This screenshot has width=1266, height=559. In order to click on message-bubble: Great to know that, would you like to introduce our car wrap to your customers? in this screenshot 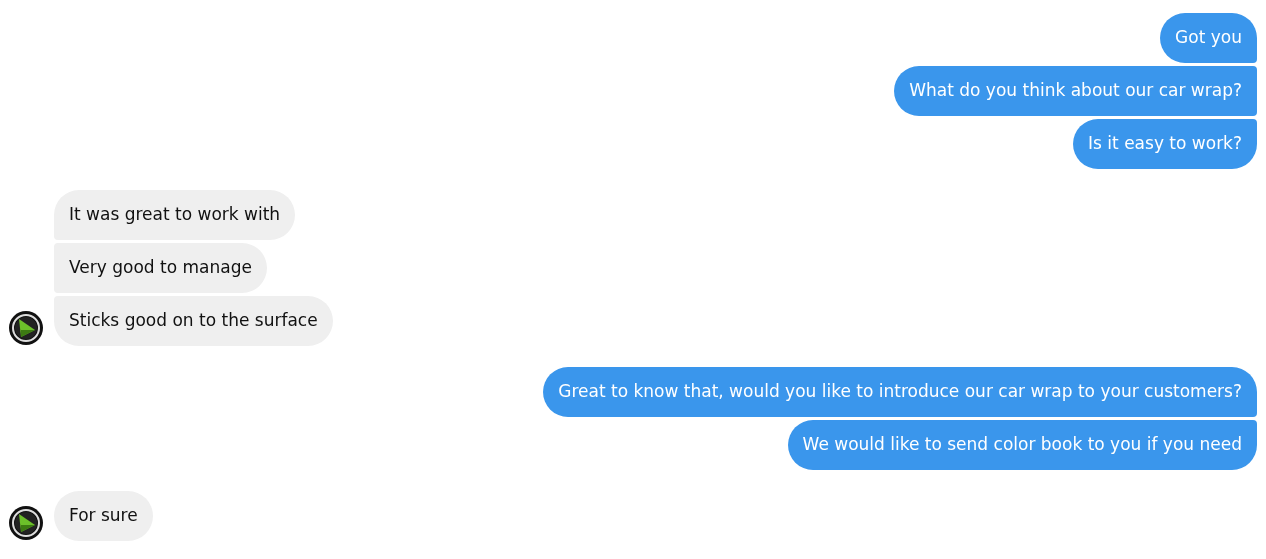, I will do `click(900, 392)`.